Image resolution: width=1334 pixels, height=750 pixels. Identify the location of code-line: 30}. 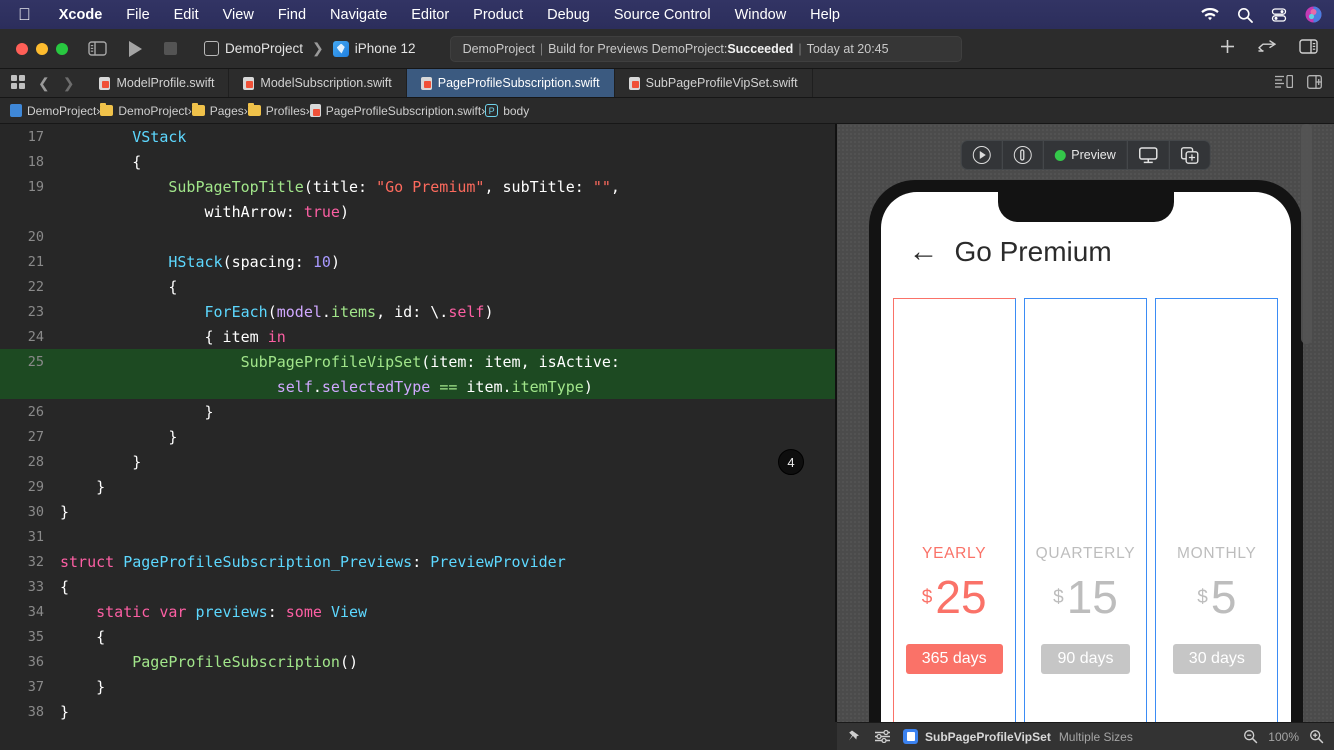
(418, 511).